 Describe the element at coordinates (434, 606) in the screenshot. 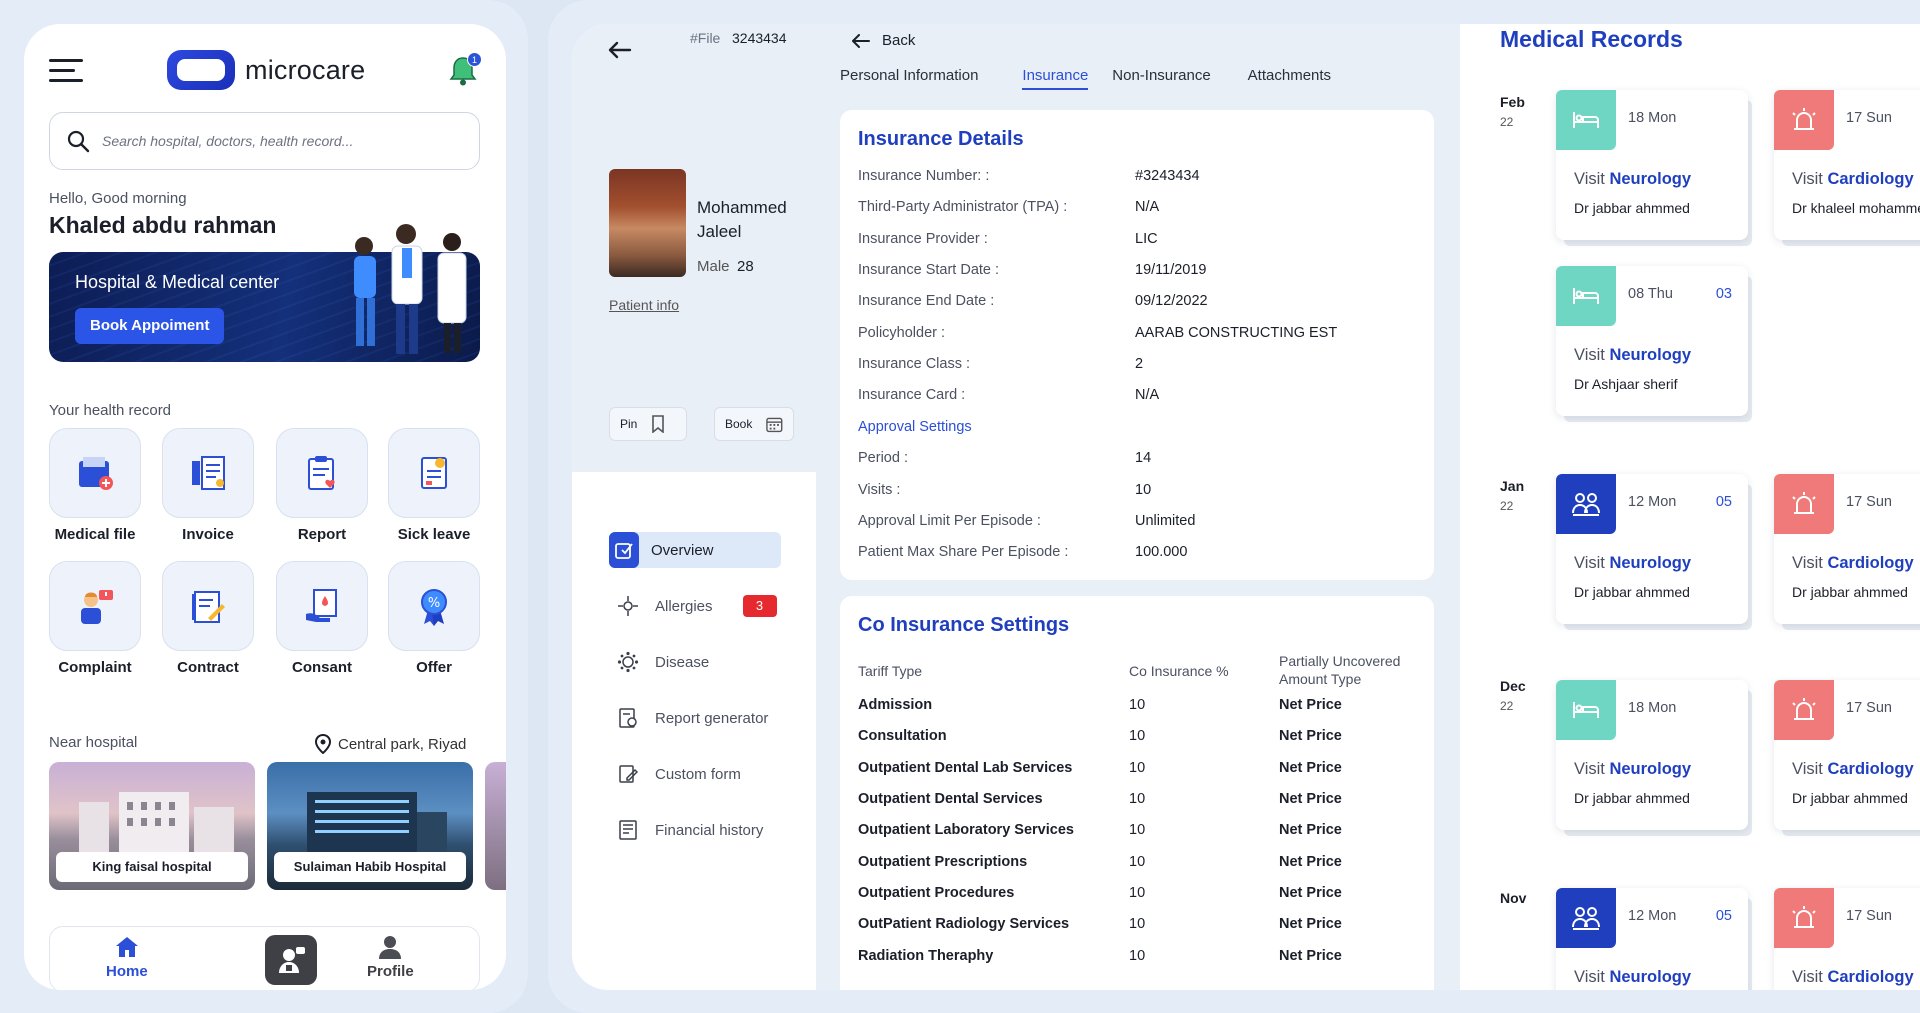

I see `tile-offer: %` at that location.